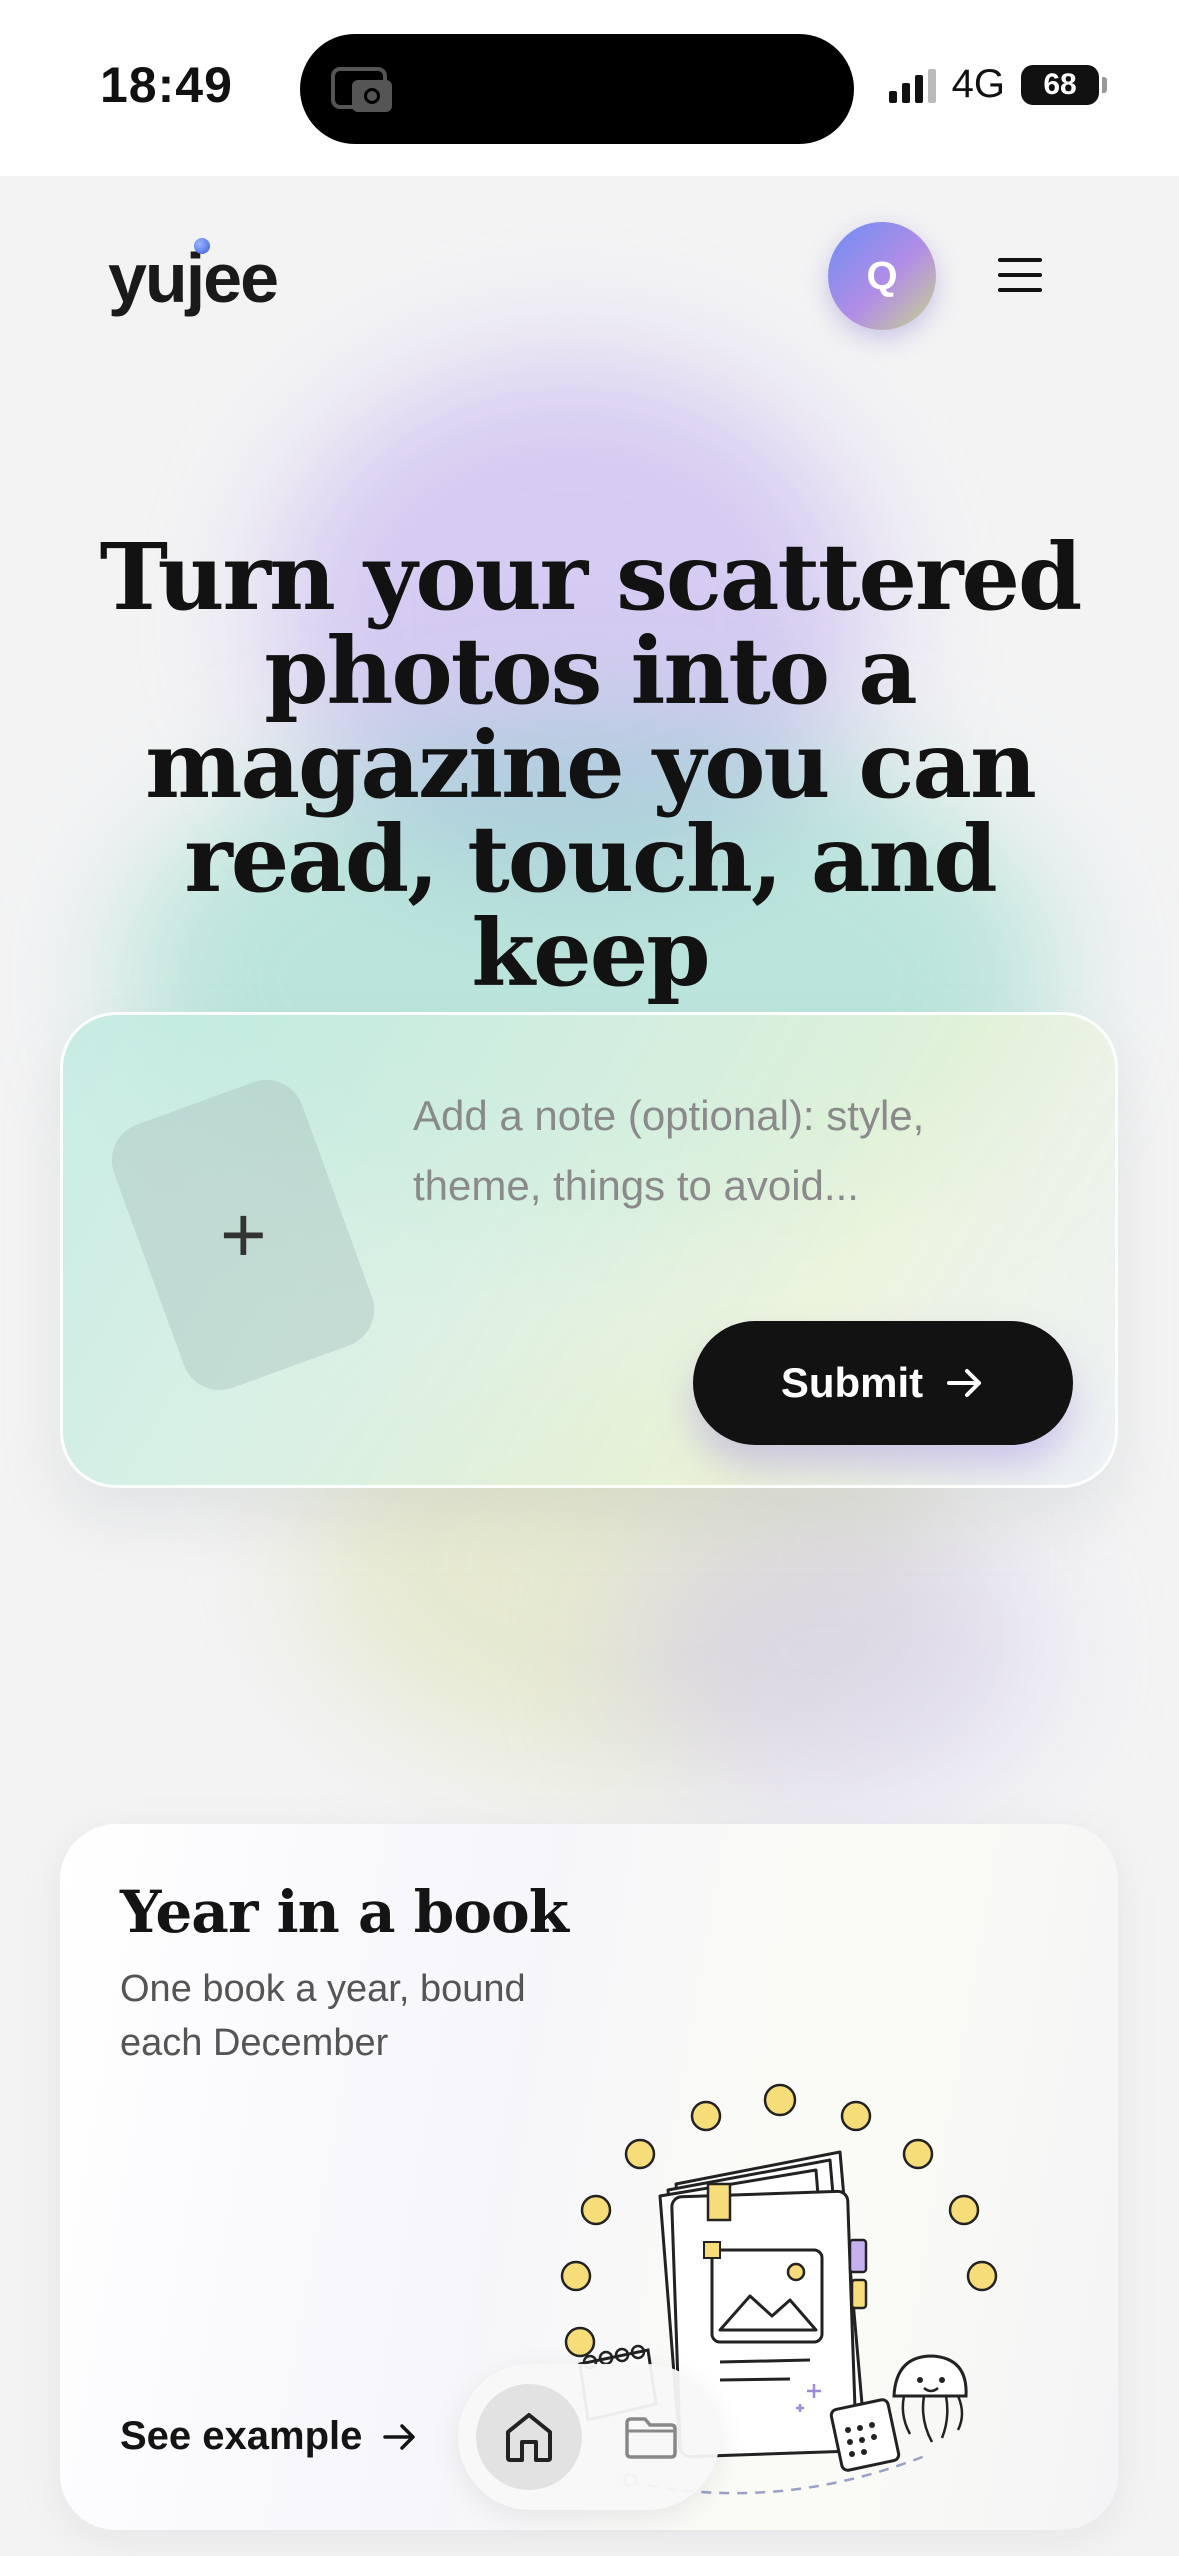  I want to click on submit-button: Submit, so click(883, 1383).